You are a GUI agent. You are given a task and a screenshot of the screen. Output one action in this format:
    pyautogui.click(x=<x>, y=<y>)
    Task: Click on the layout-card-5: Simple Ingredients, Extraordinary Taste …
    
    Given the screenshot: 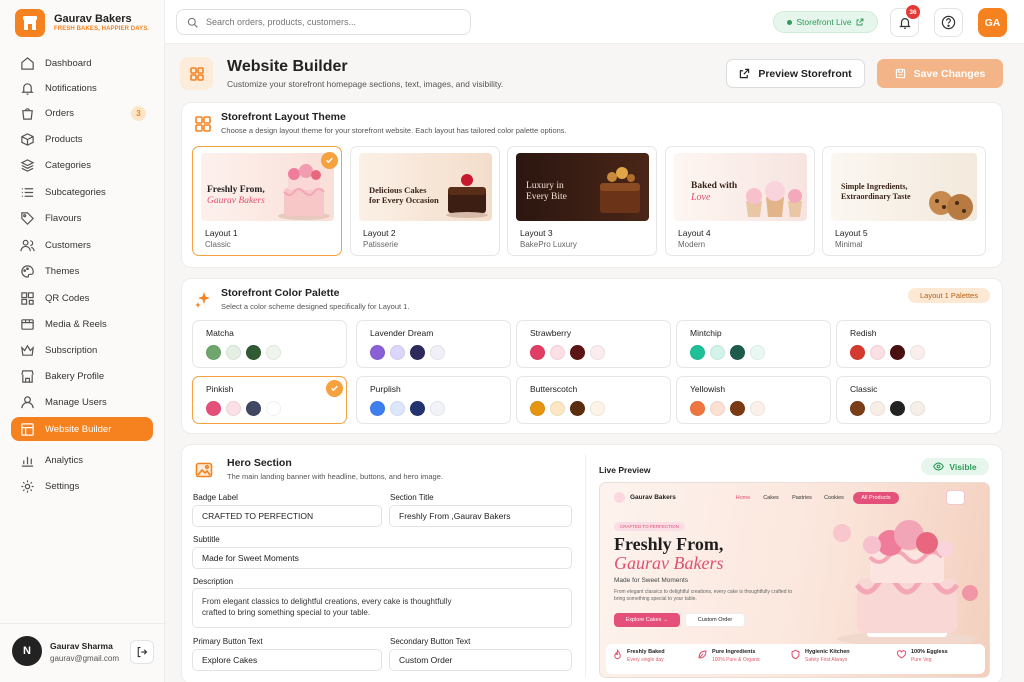 What is the action you would take?
    pyautogui.click(x=904, y=201)
    